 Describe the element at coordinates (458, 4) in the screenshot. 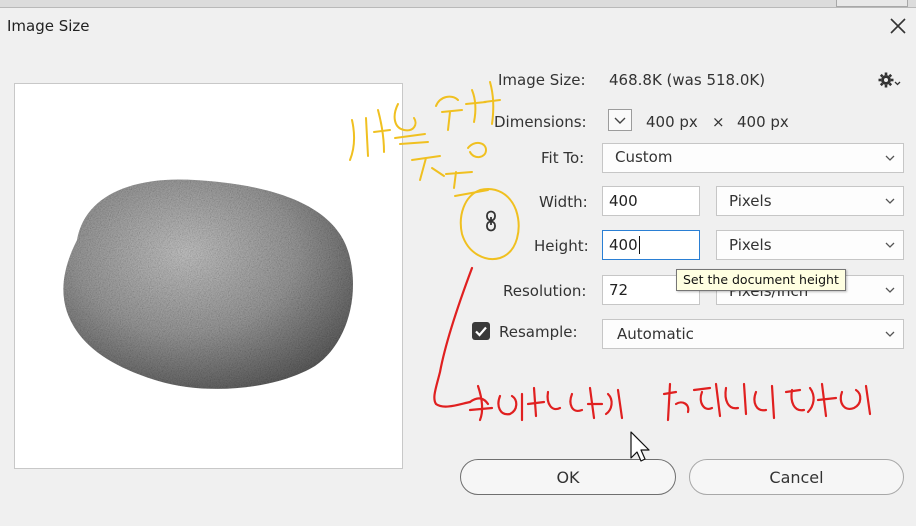

I see `top-strip` at that location.